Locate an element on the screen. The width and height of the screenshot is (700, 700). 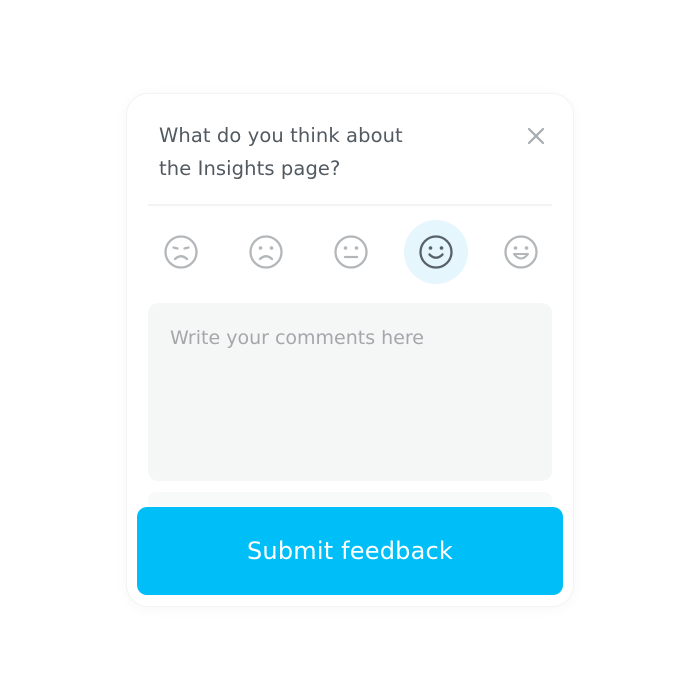
header-divider is located at coordinates (350, 205).